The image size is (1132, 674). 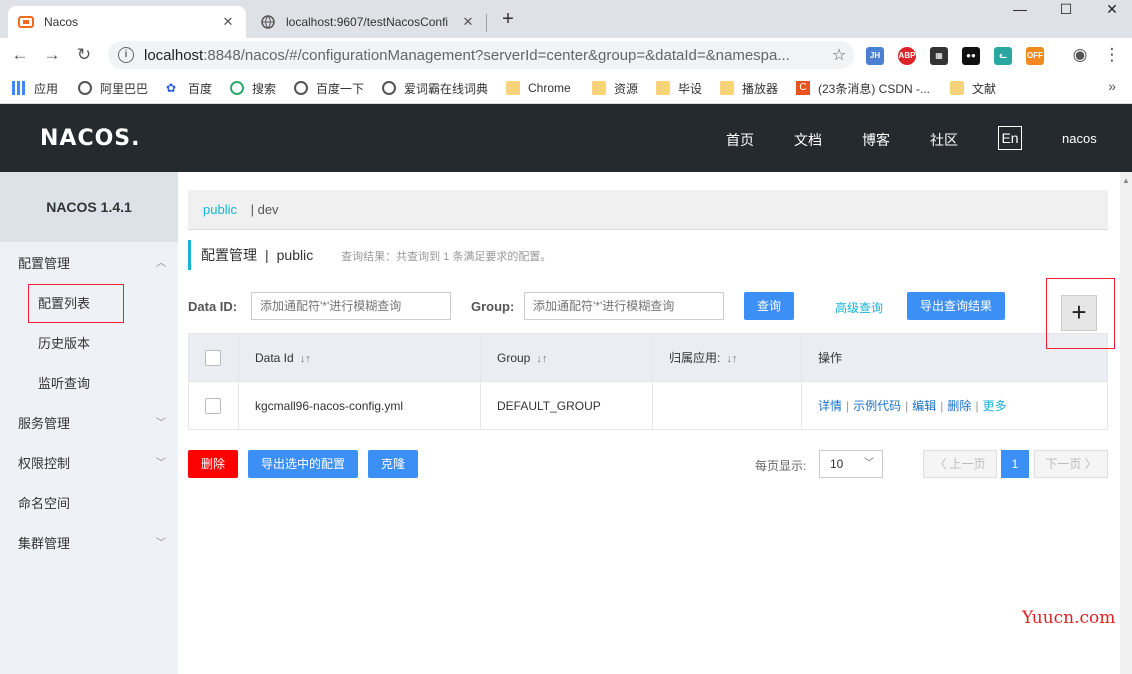 I want to click on column-group: Group ↓↑, so click(x=566, y=357).